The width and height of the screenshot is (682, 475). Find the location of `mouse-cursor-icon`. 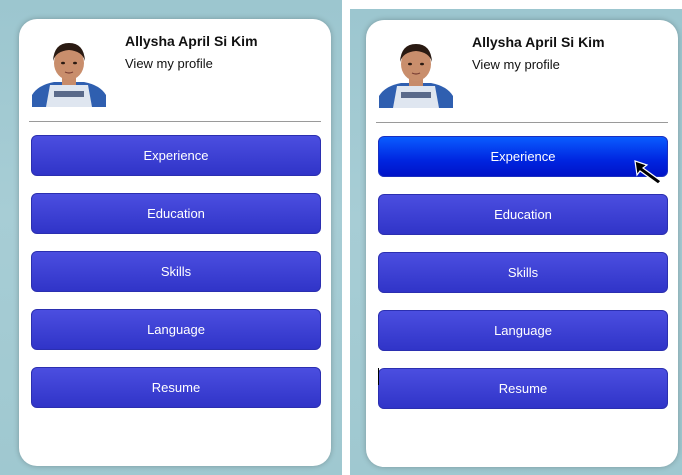

mouse-cursor-icon is located at coordinates (648, 172).